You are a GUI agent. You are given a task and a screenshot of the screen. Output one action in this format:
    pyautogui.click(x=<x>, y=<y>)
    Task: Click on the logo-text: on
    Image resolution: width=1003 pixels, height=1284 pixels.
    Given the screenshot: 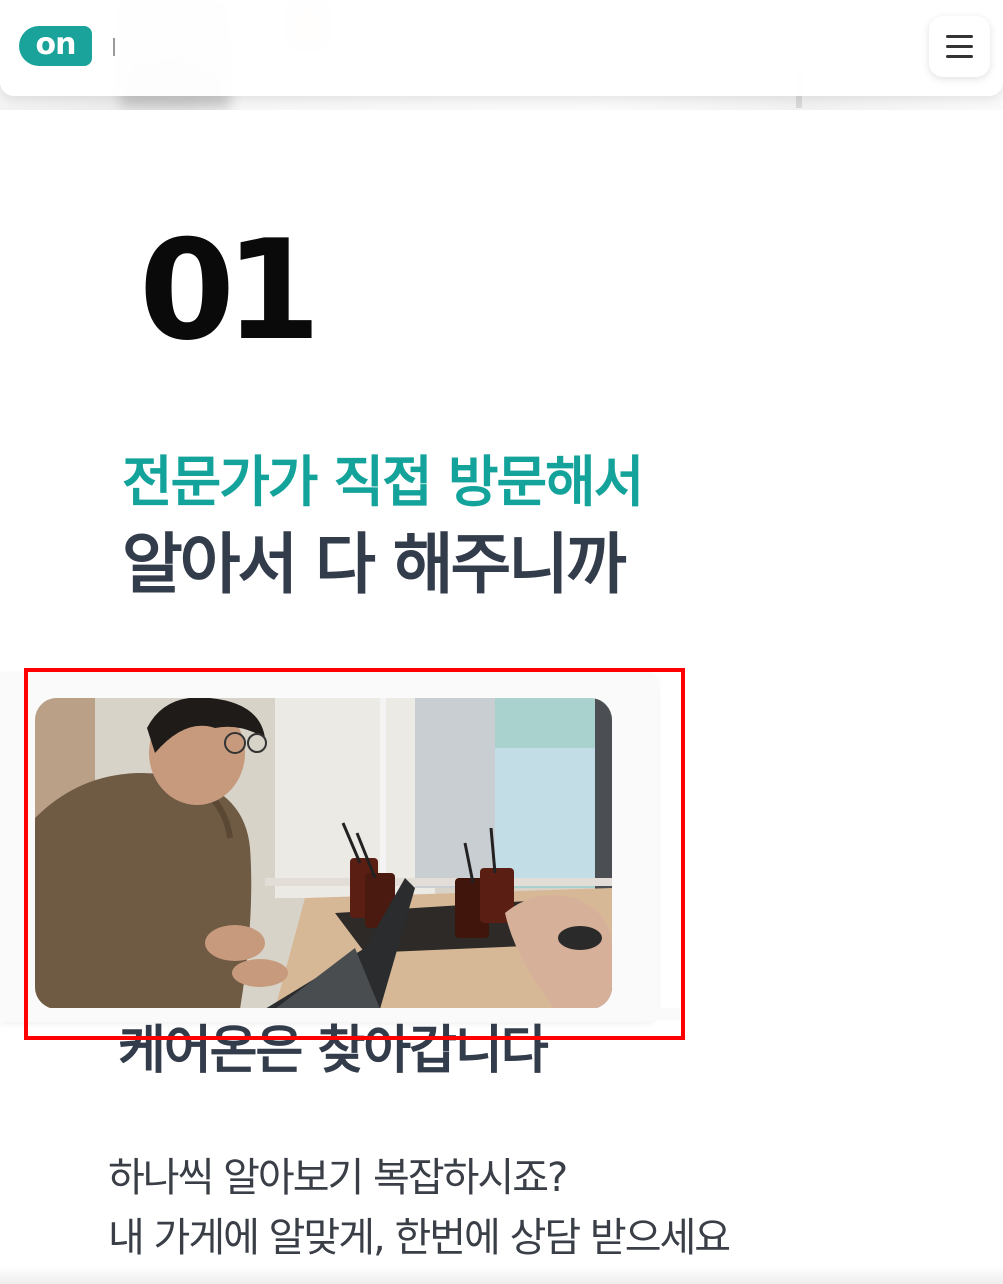 What is the action you would take?
    pyautogui.click(x=56, y=44)
    